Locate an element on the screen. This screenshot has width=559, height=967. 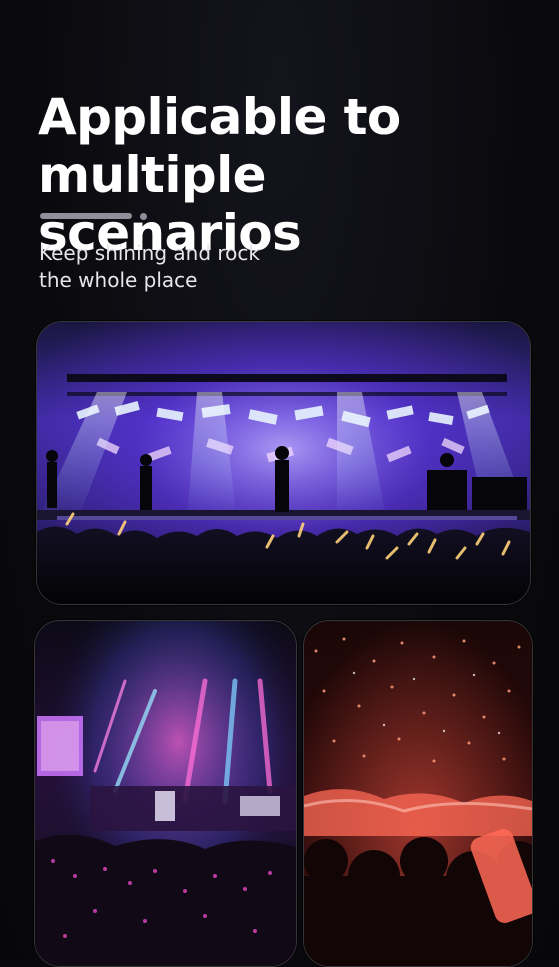
page-indicator is located at coordinates (93, 216).